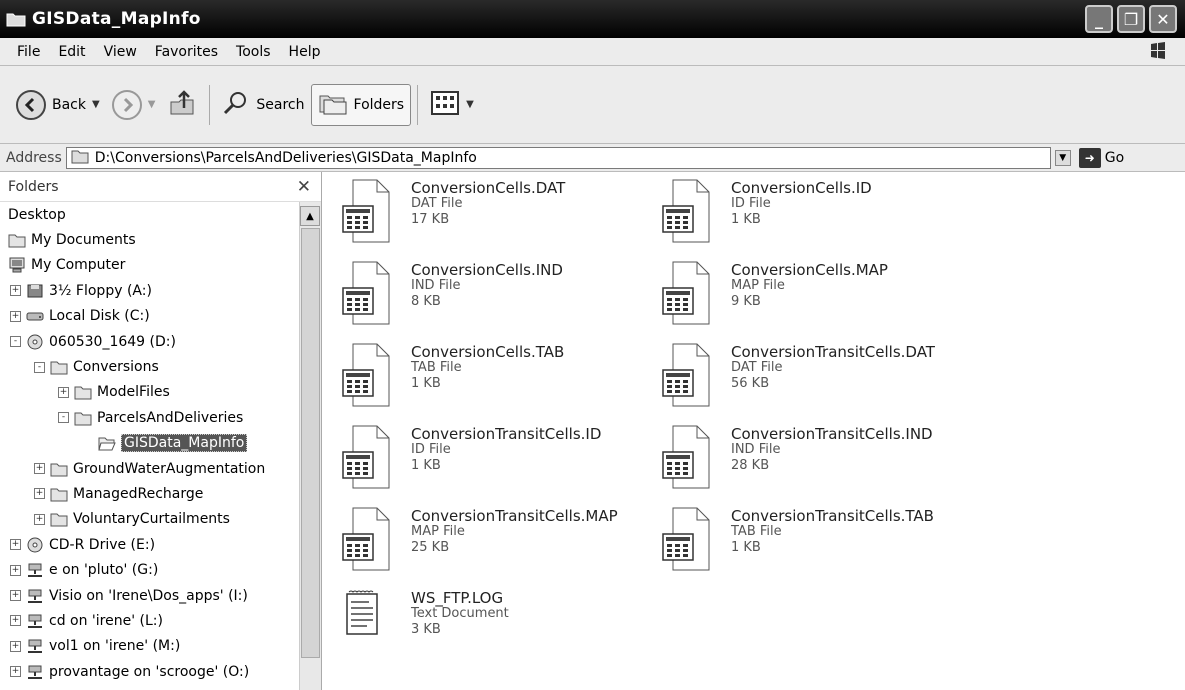 This screenshot has width=1185, height=690. I want to click on cd-drive-icon, so click(35, 545).